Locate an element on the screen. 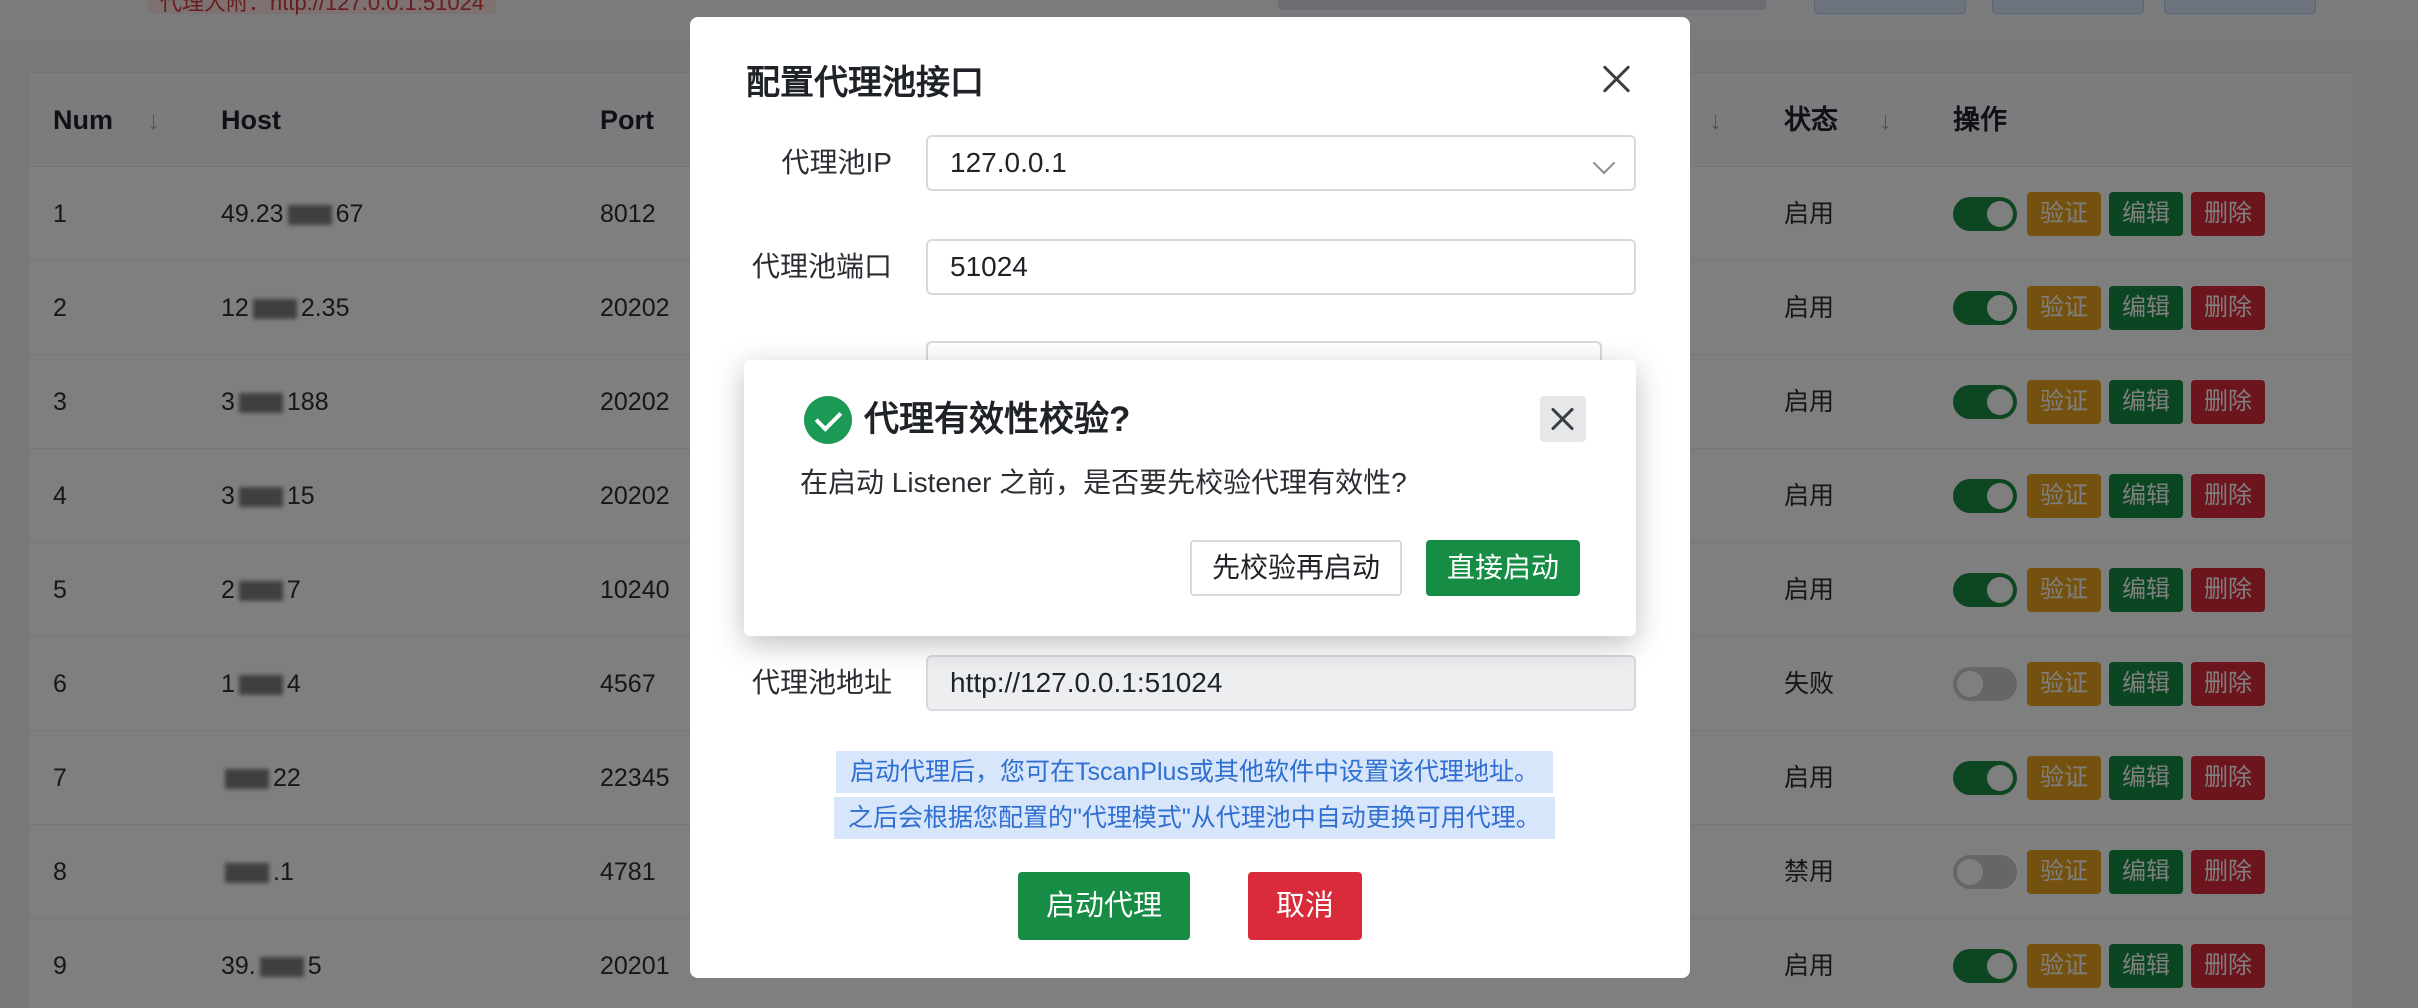 This screenshot has width=2418, height=1008. start-proxy-button: 启动代理 is located at coordinates (1104, 906).